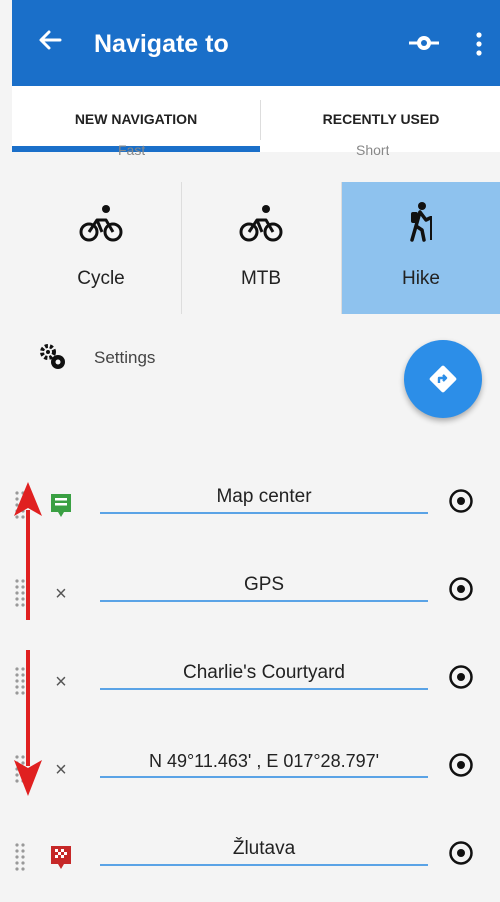 Image resolution: width=500 pixels, height=902 pixels. What do you see at coordinates (420, 278) in the screenshot?
I see `mode-label: Hike` at bounding box center [420, 278].